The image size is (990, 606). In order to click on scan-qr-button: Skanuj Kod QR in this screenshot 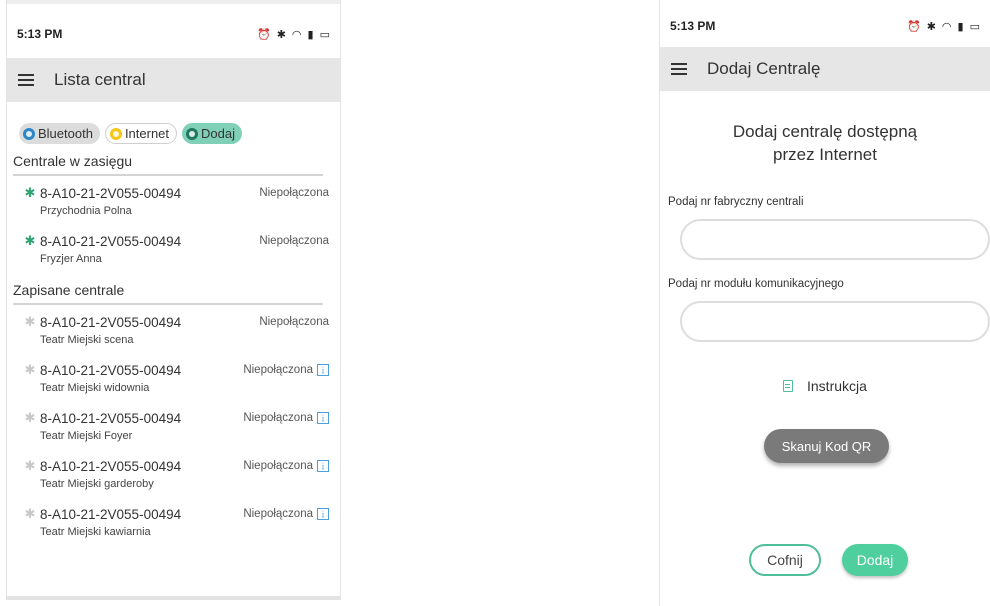, I will do `click(826, 446)`.